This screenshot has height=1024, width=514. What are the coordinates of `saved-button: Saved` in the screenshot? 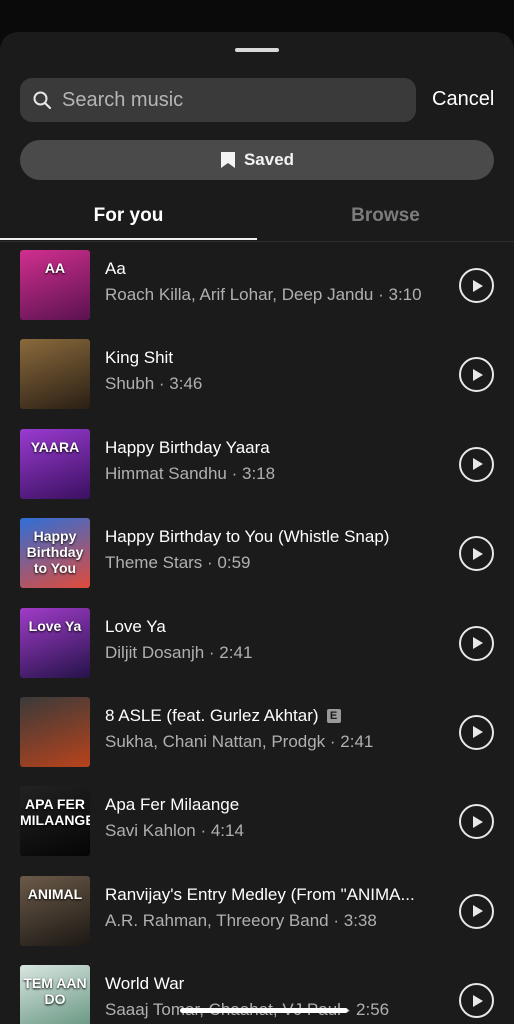 It's located at (257, 160).